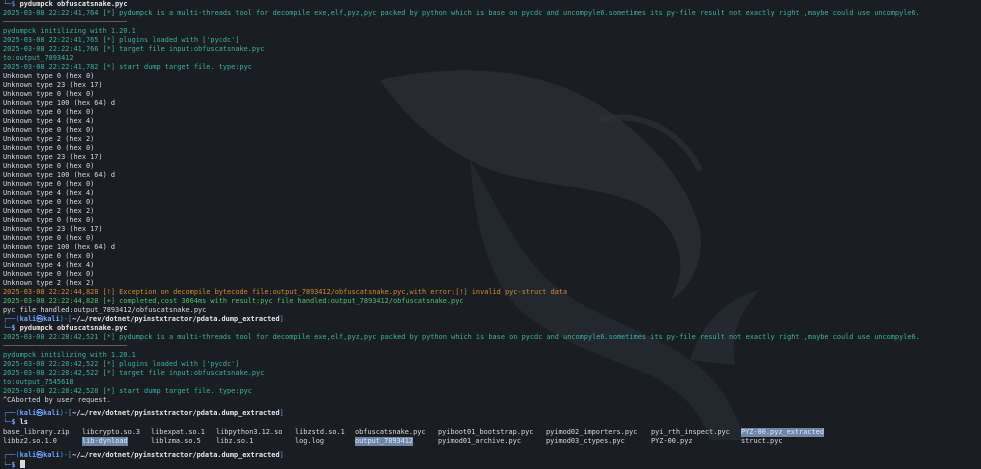  Describe the element at coordinates (585, 441) in the screenshot. I see `ls-entry: pyimod03_ctypes.pyc` at that location.